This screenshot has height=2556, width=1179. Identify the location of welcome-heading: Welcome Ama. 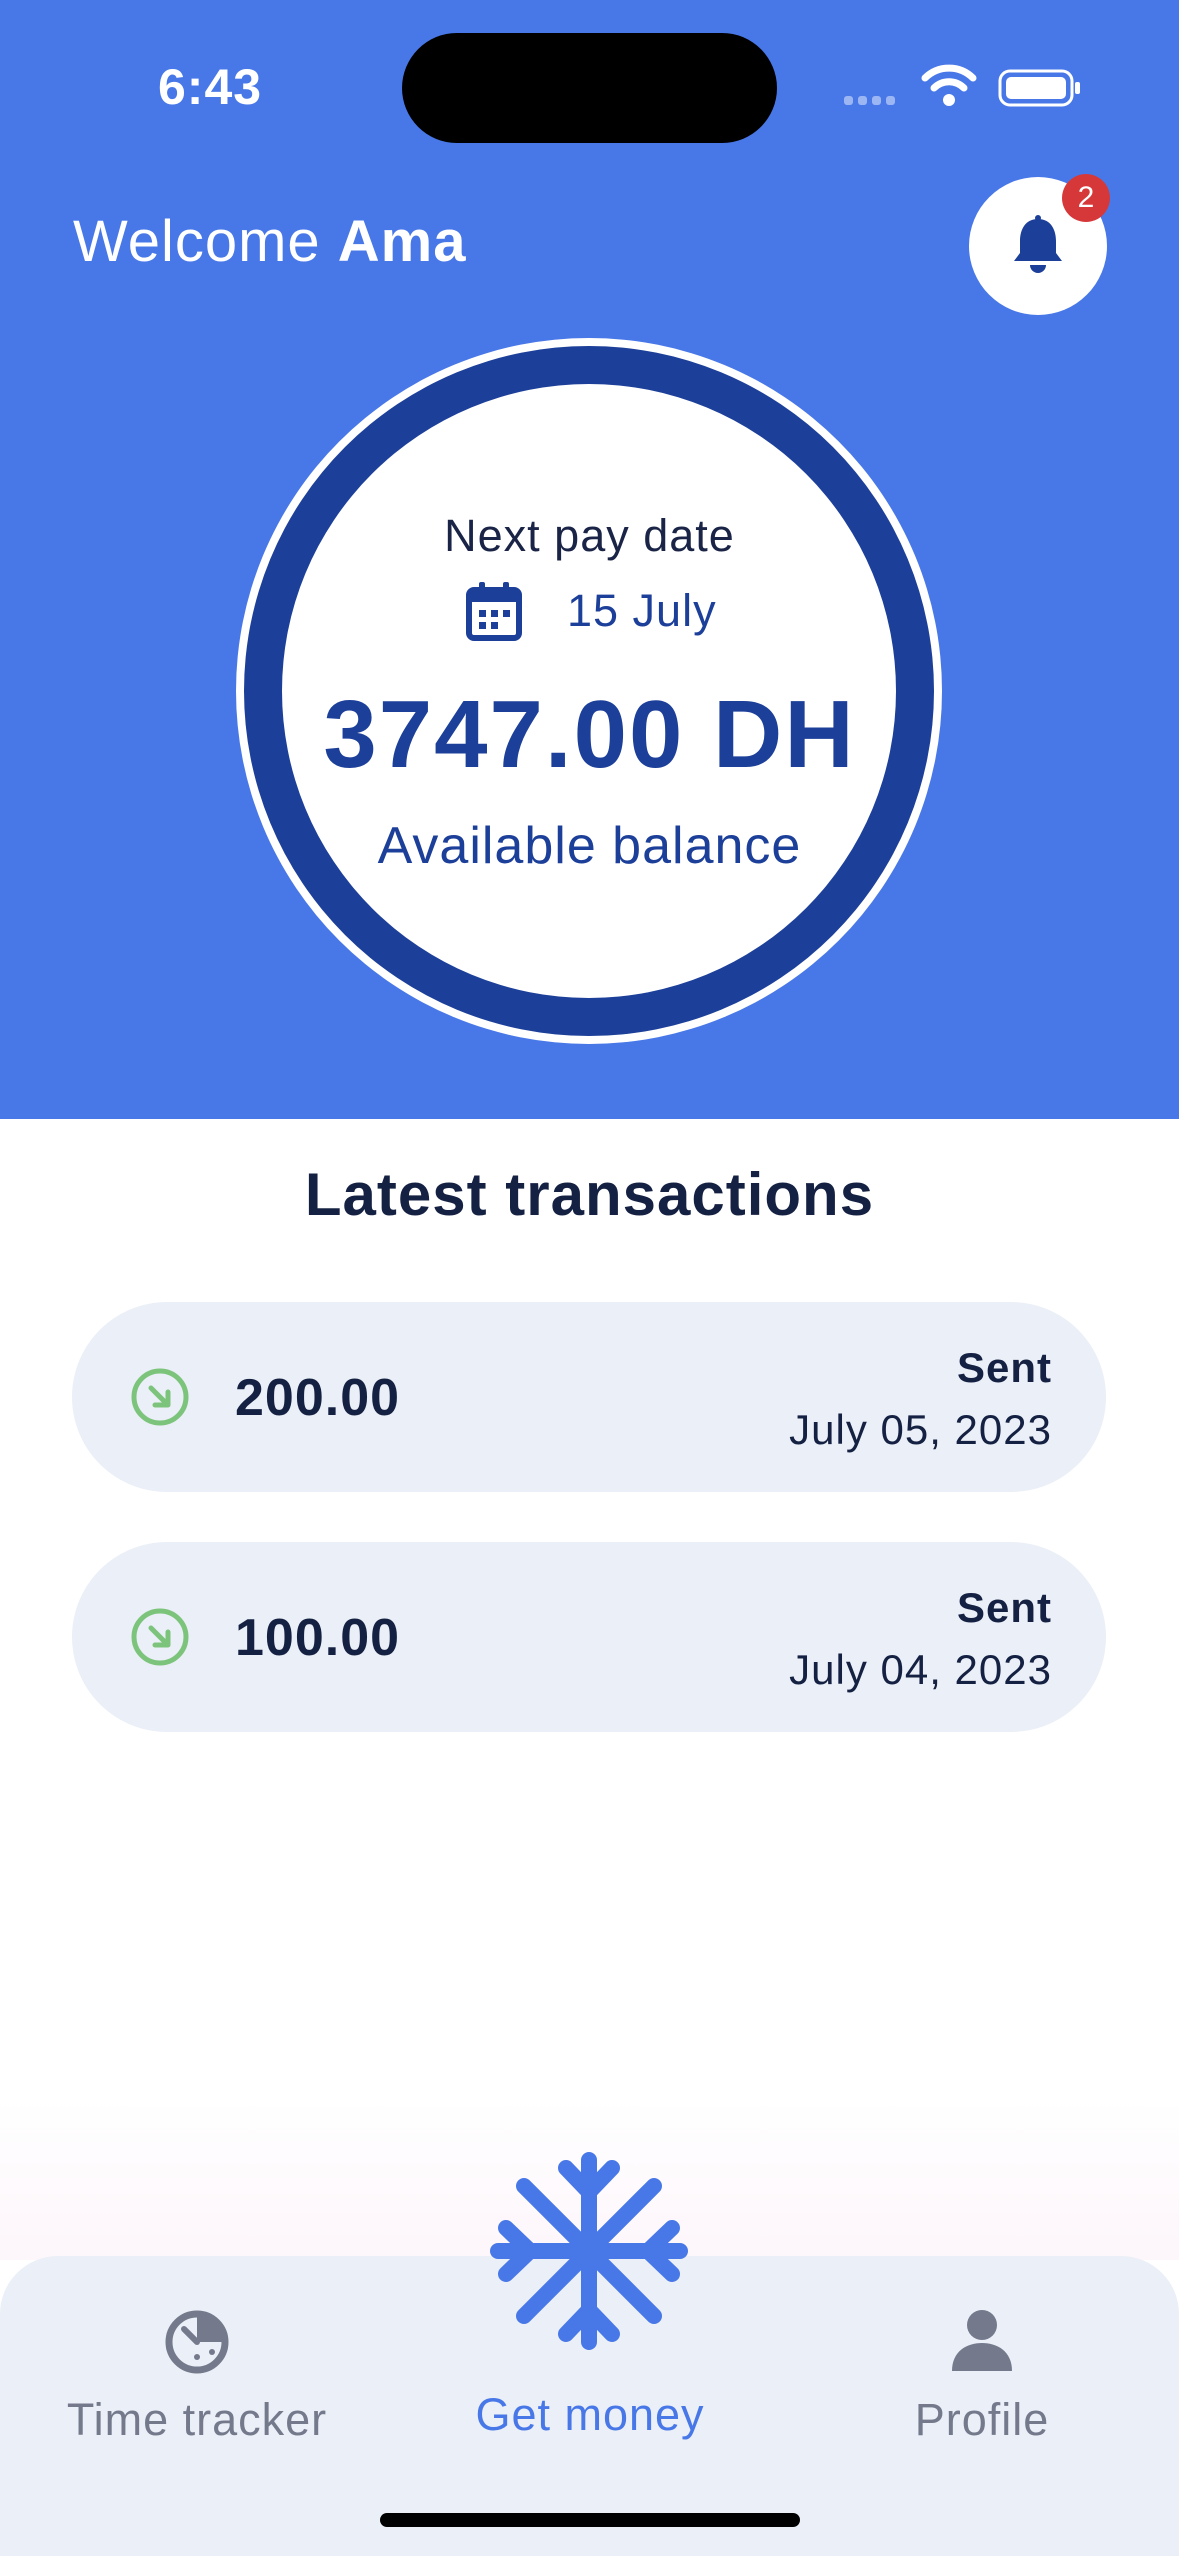
(270, 241).